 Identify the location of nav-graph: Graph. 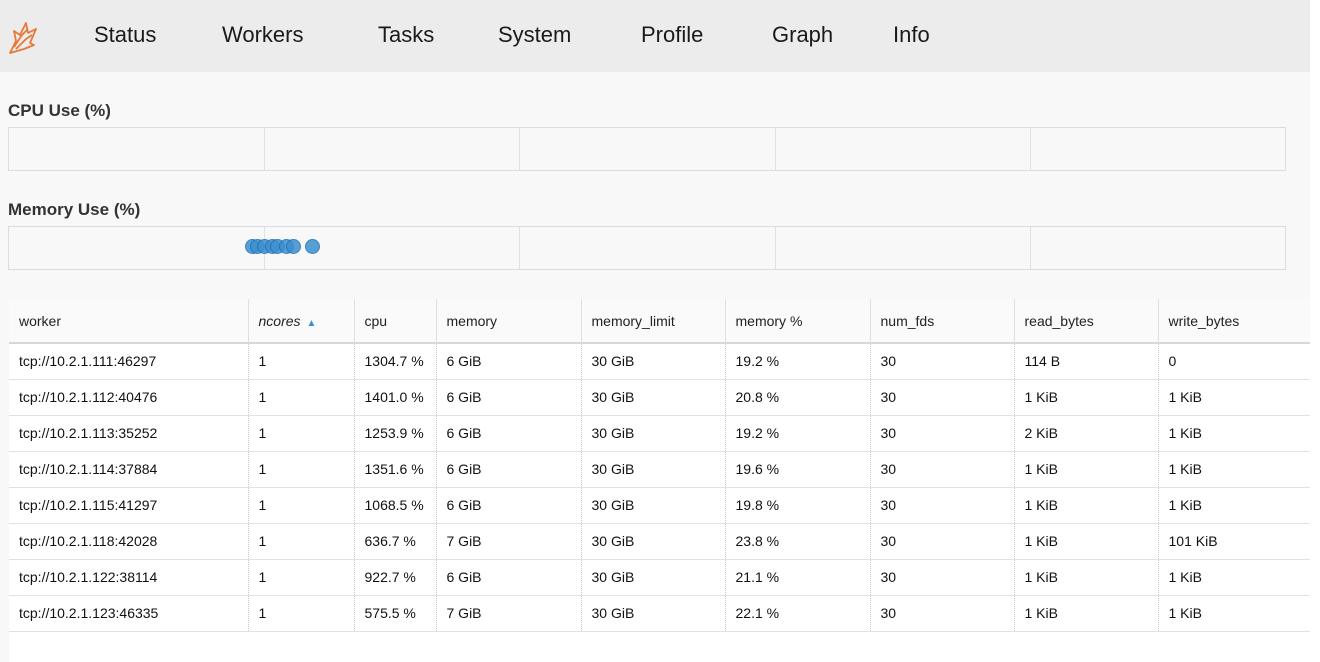
(802, 35).